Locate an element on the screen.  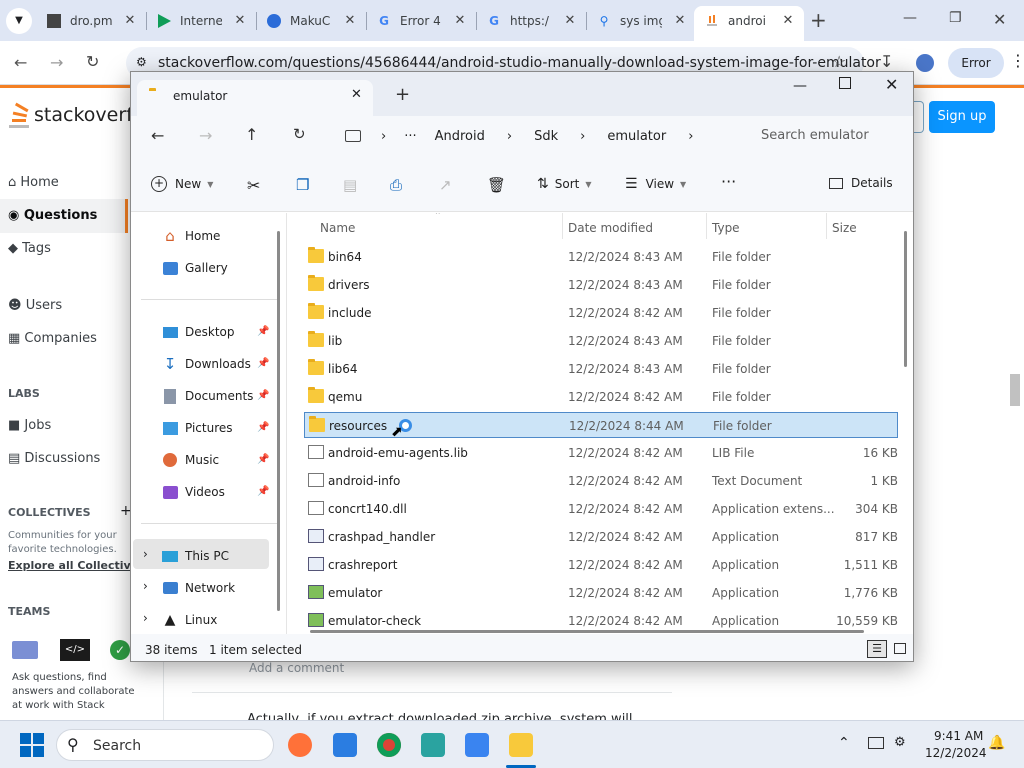
breadcrumb-emulator: emulator is located at coordinates (636, 136).